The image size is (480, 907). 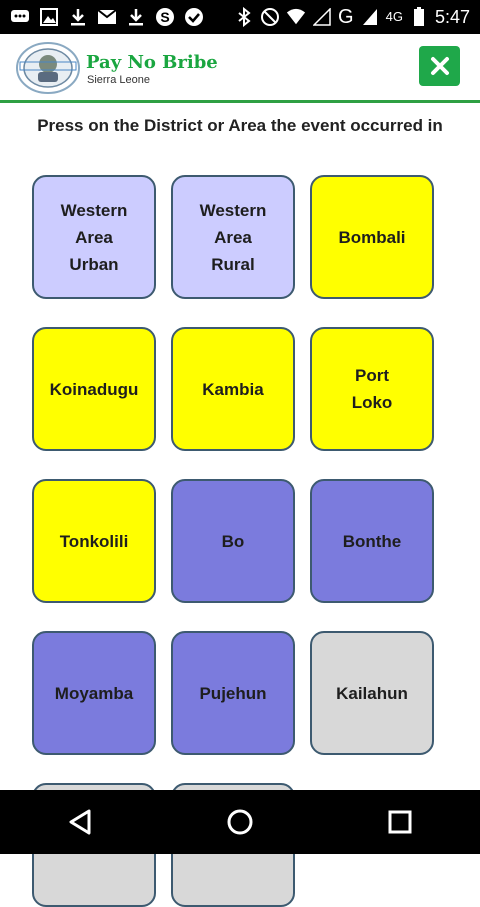 I want to click on close-icon, so click(x=439, y=66).